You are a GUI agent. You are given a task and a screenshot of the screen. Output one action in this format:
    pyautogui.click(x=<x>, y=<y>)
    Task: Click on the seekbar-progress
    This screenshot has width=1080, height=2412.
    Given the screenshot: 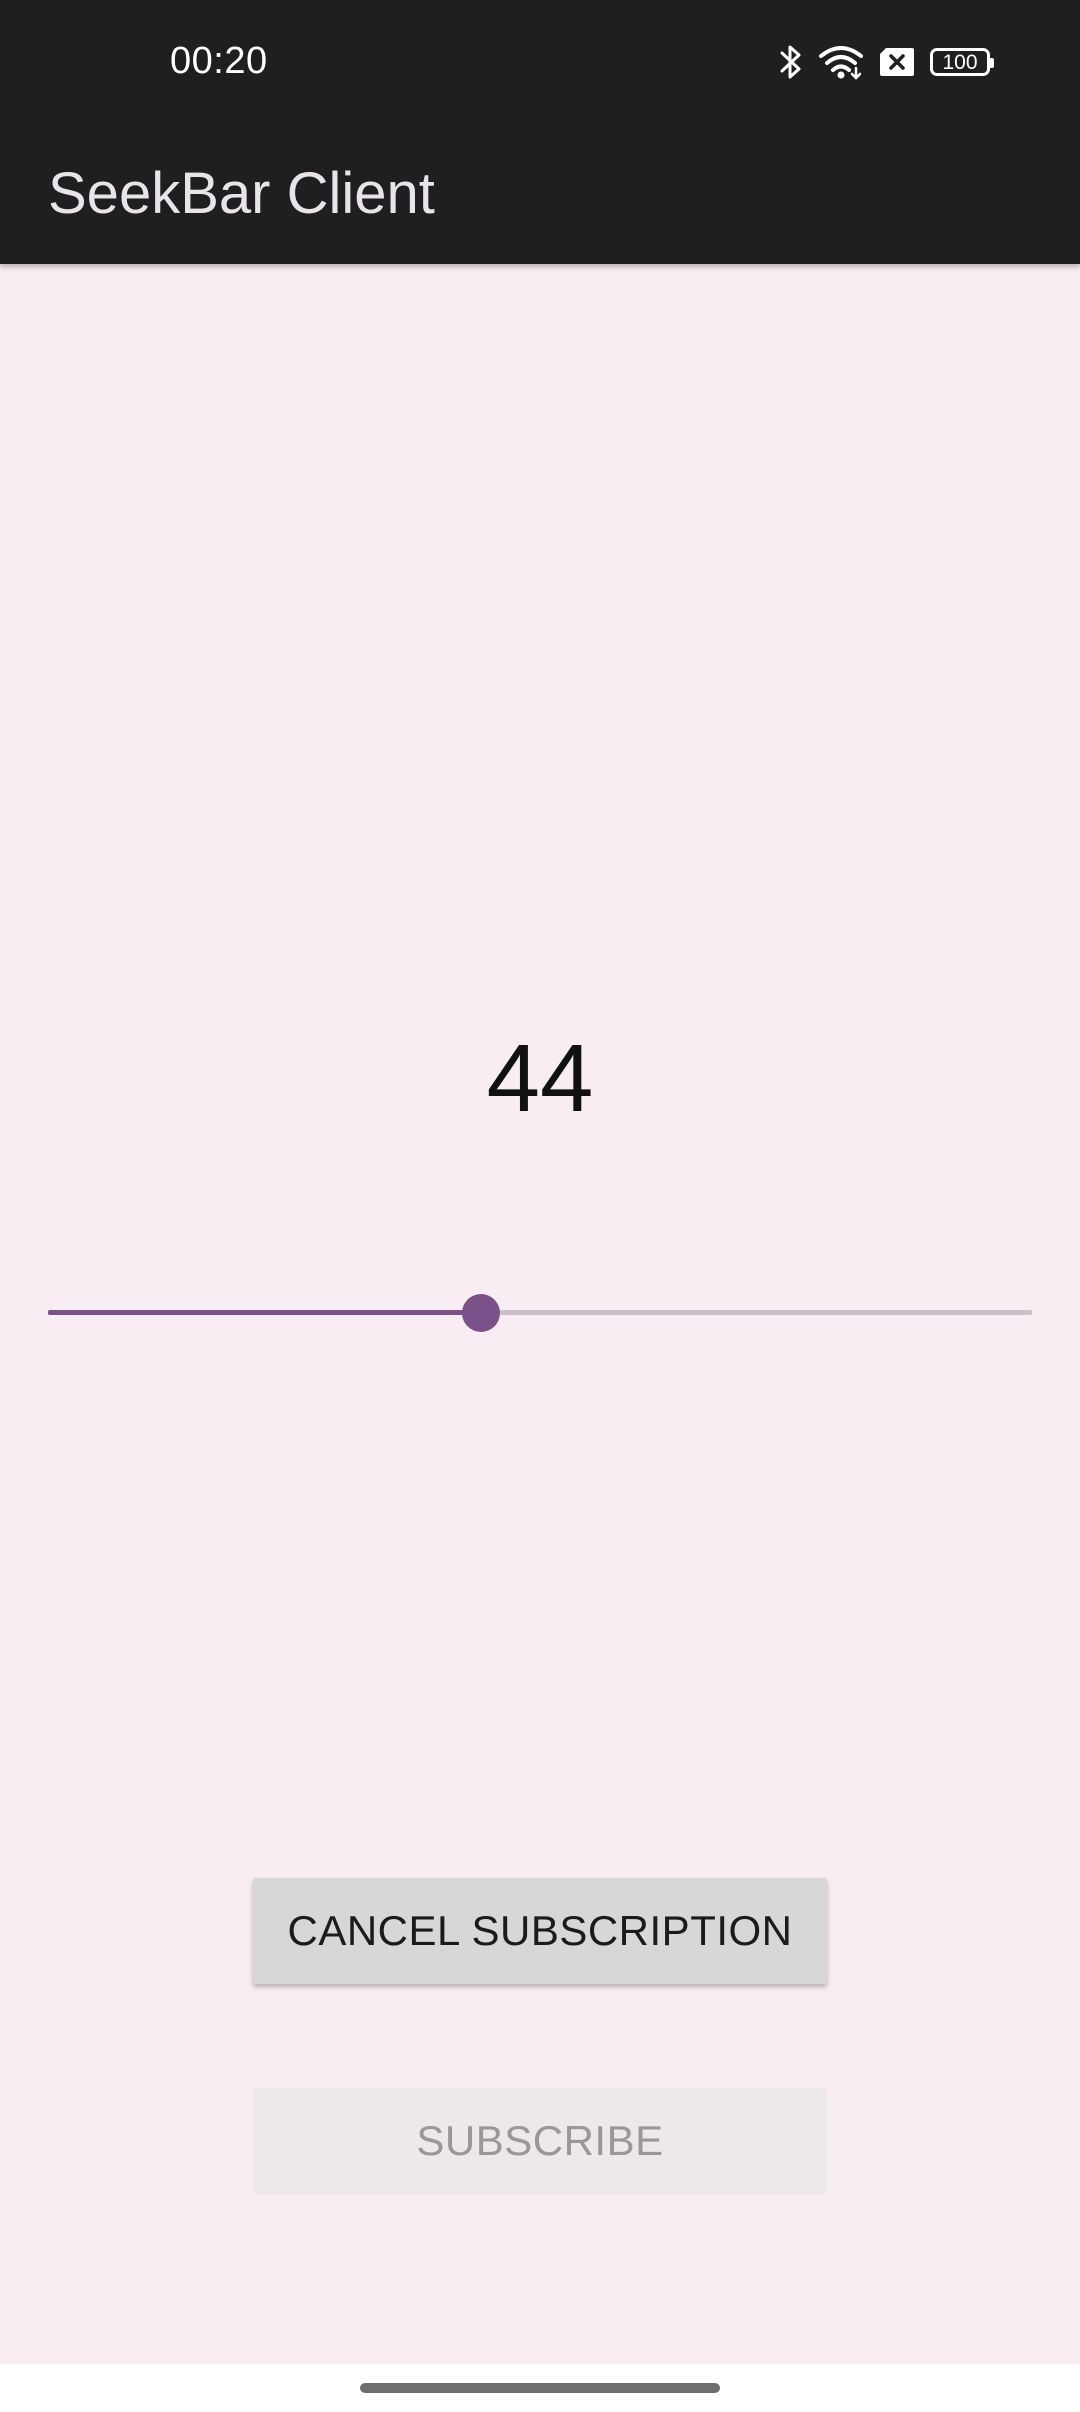 What is the action you would take?
    pyautogui.click(x=264, y=1312)
    